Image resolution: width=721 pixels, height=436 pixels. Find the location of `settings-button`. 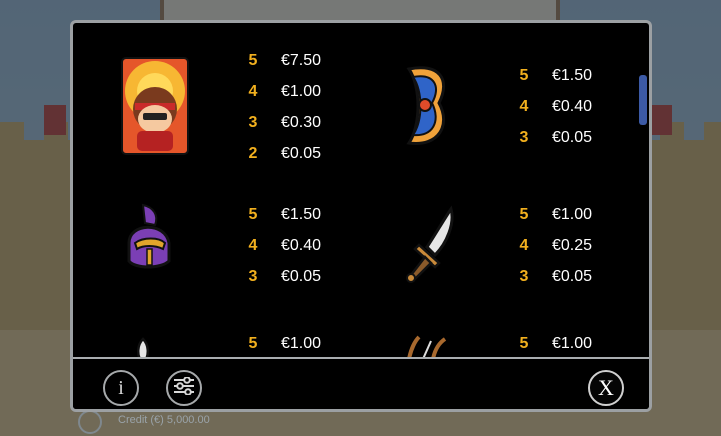

settings-button is located at coordinates (184, 388).